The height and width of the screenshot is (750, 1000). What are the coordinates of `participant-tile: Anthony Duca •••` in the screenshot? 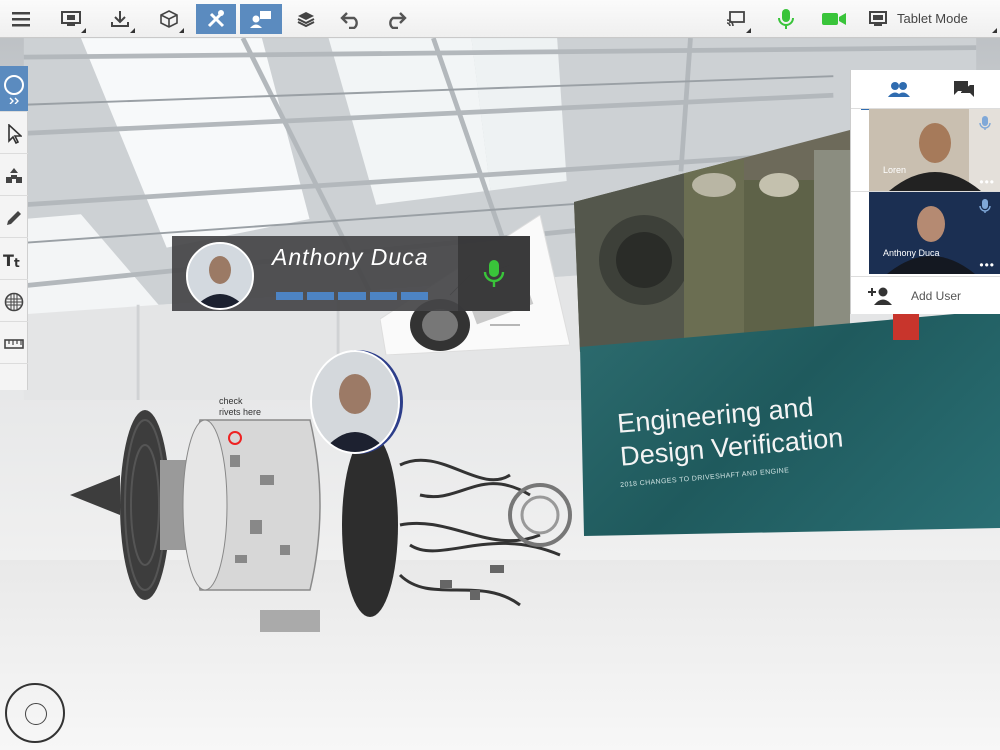 It's located at (925, 232).